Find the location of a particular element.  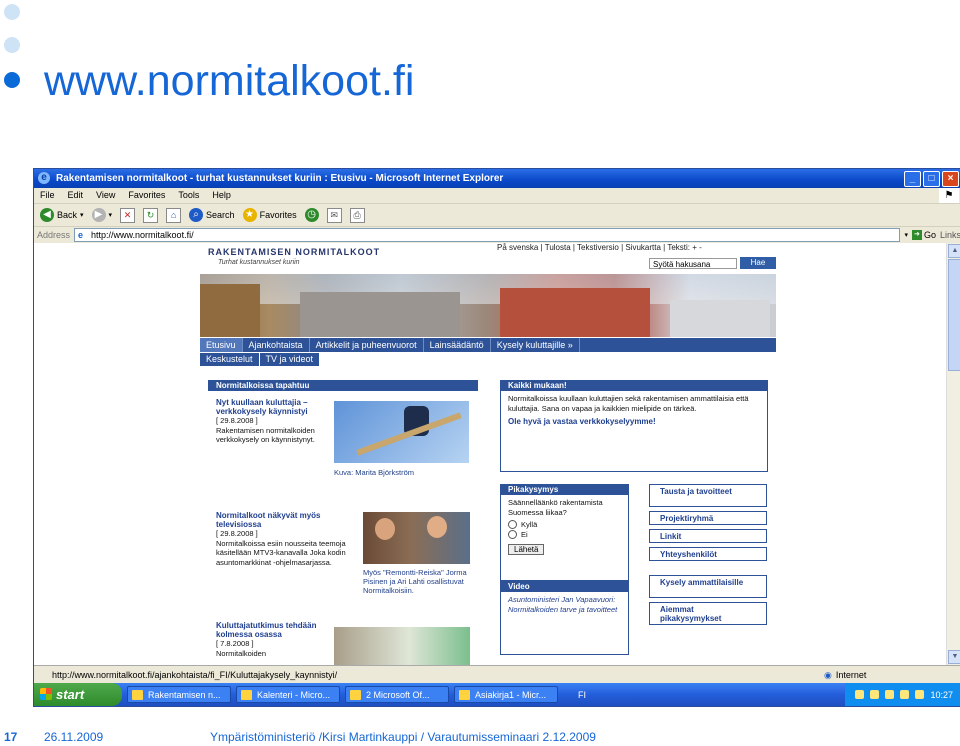

forward-button: ▶ ▾ is located at coordinates (102, 215).